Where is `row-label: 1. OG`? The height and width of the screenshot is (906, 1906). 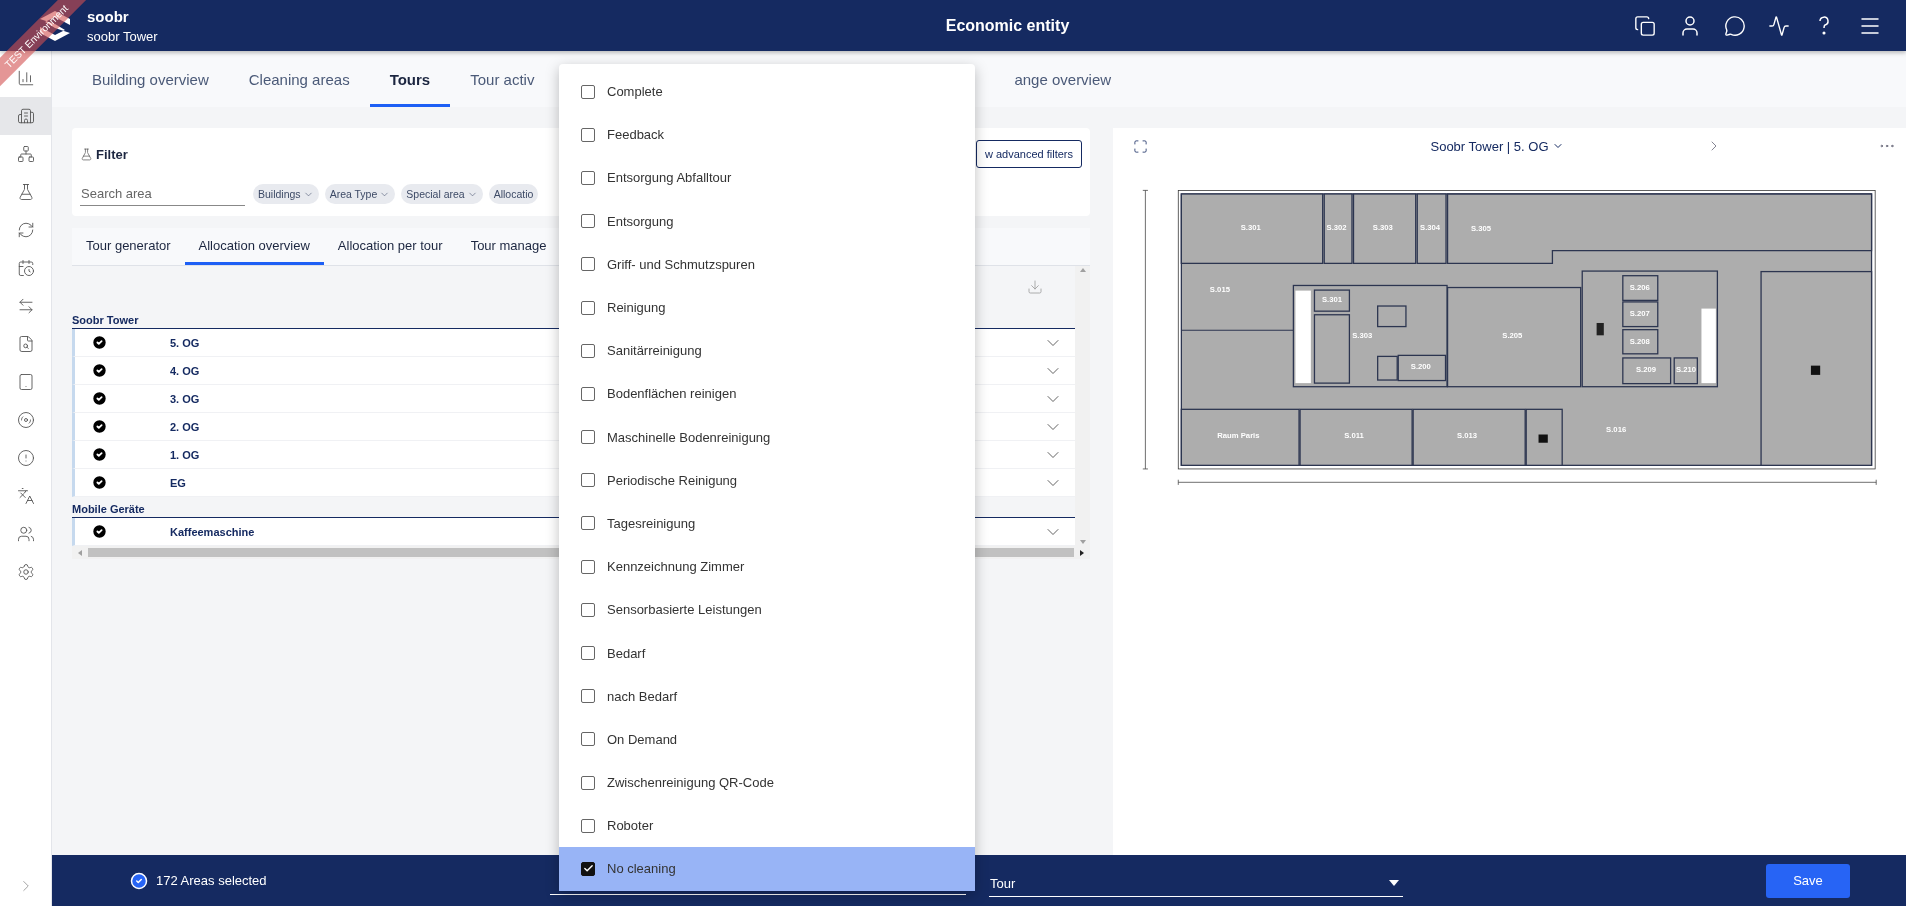 row-label: 1. OG is located at coordinates (185, 454).